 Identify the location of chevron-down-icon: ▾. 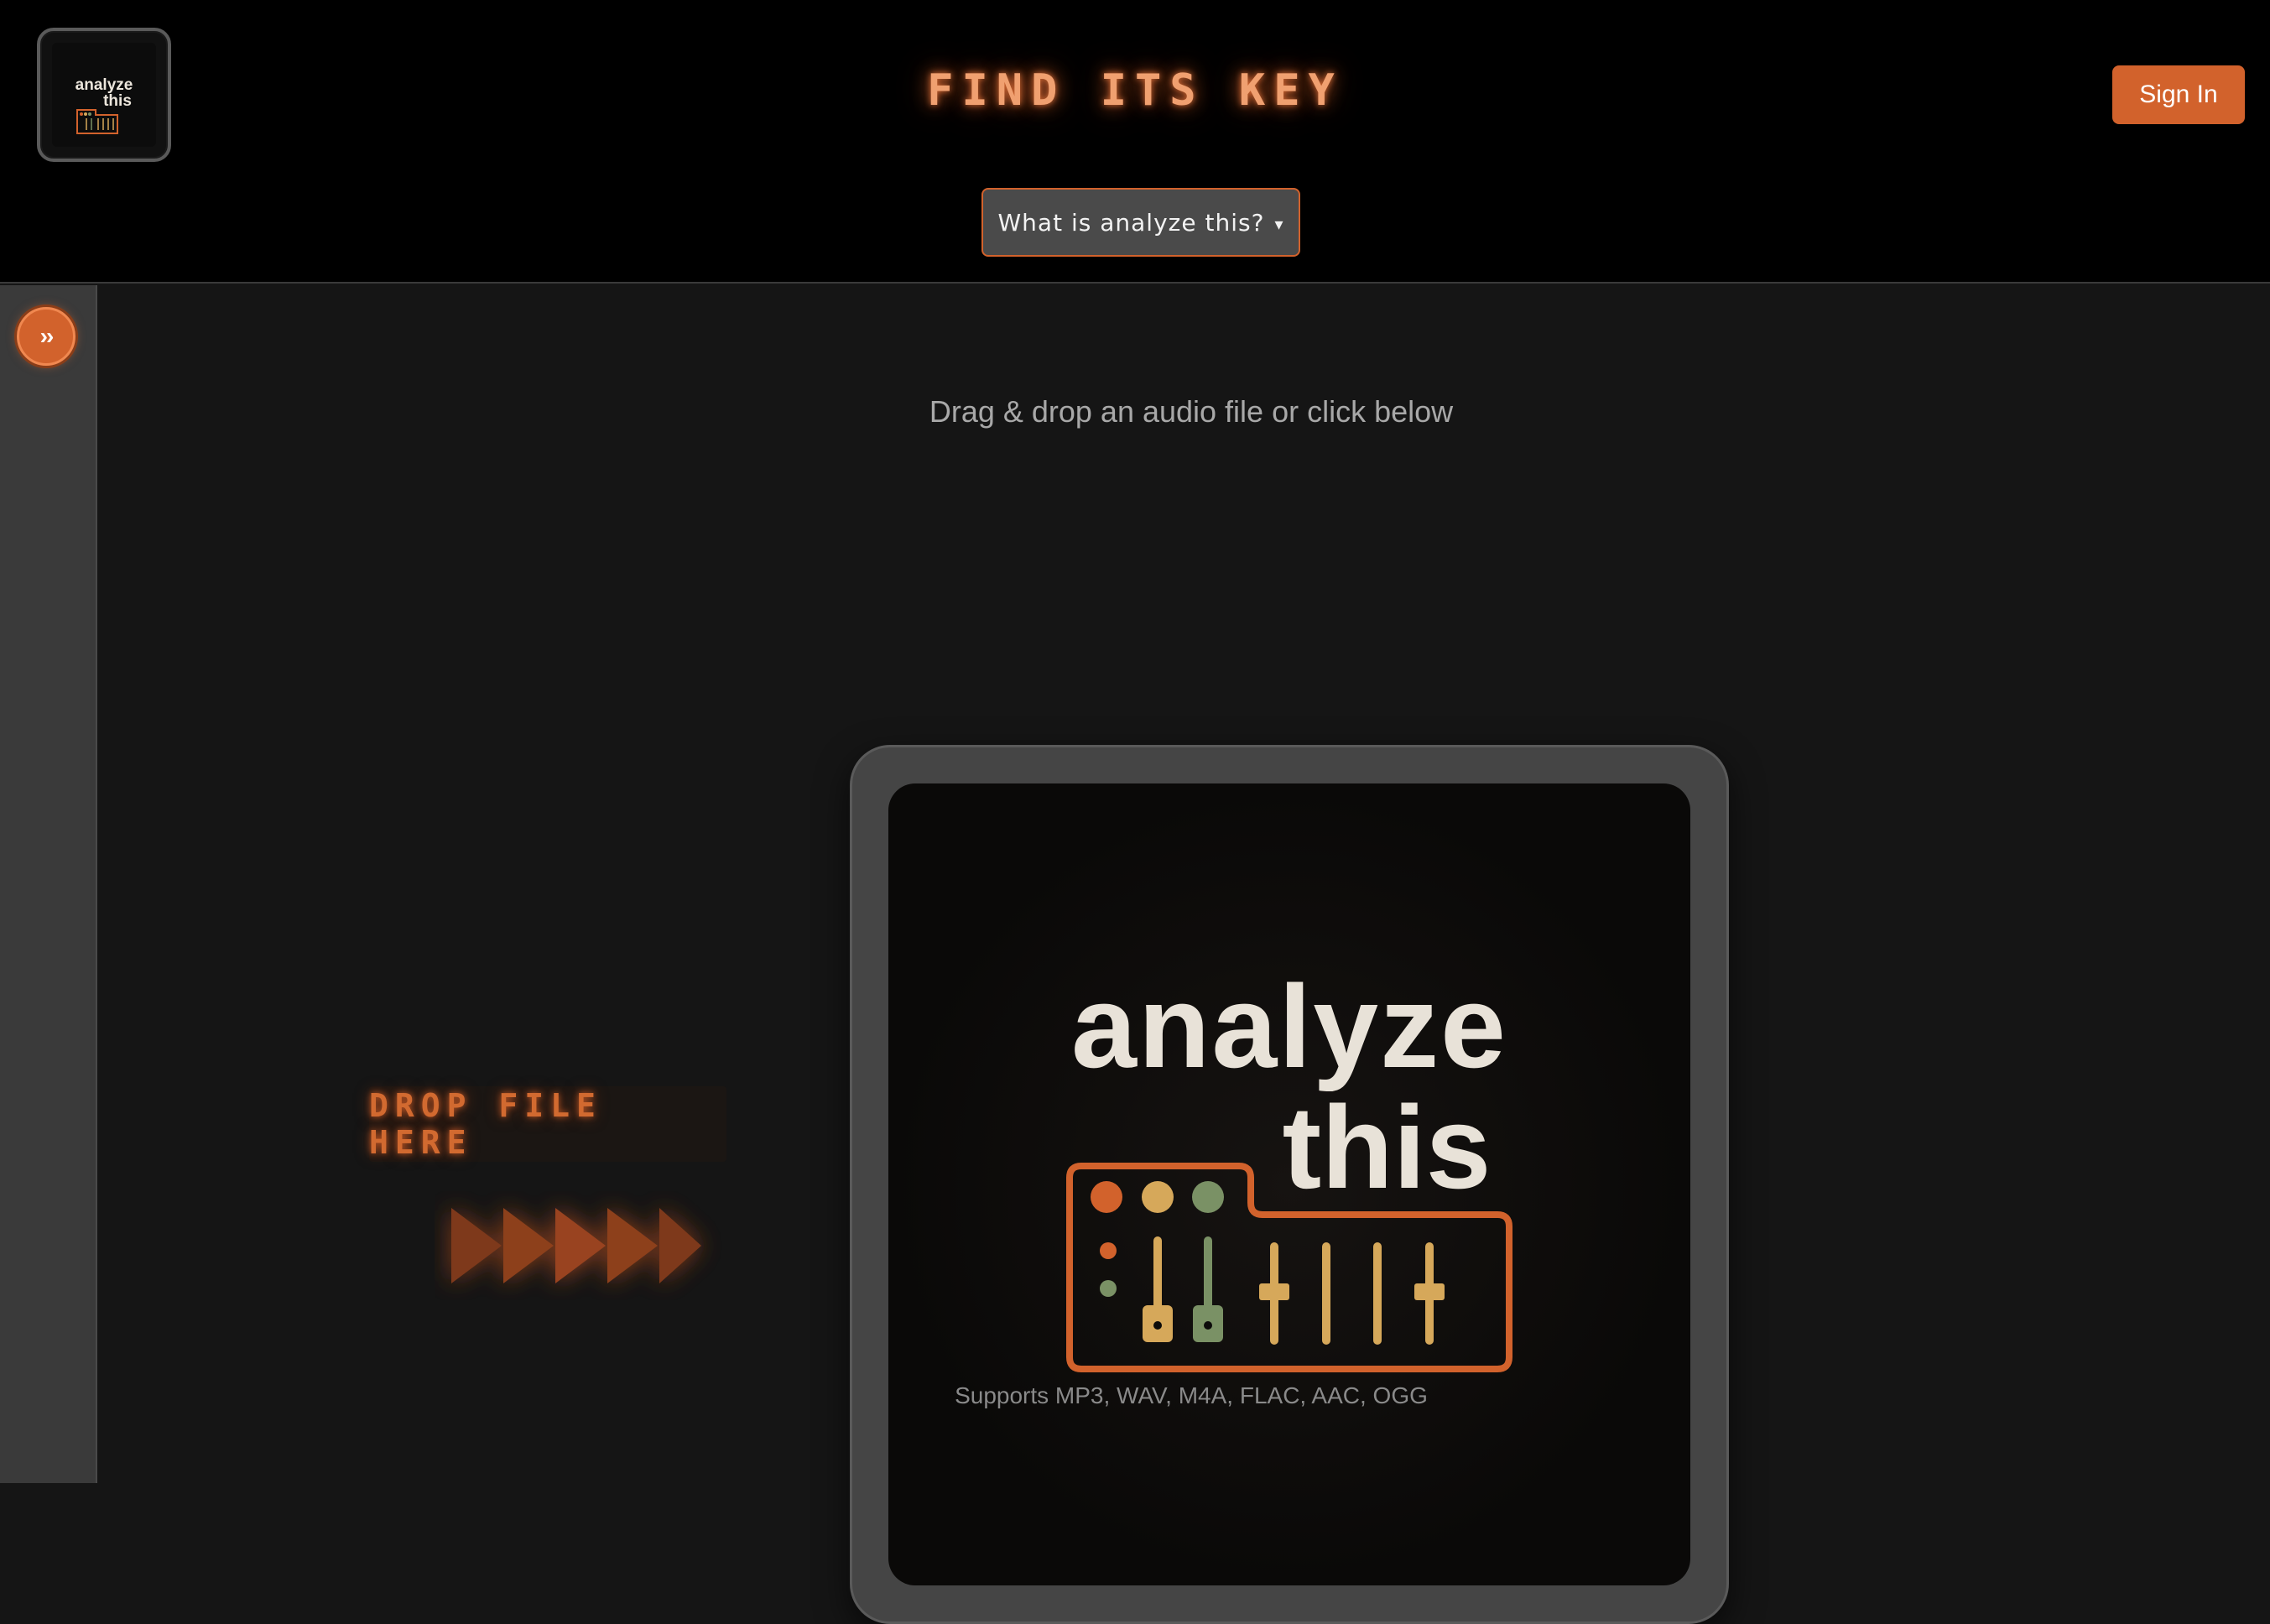
(1279, 224).